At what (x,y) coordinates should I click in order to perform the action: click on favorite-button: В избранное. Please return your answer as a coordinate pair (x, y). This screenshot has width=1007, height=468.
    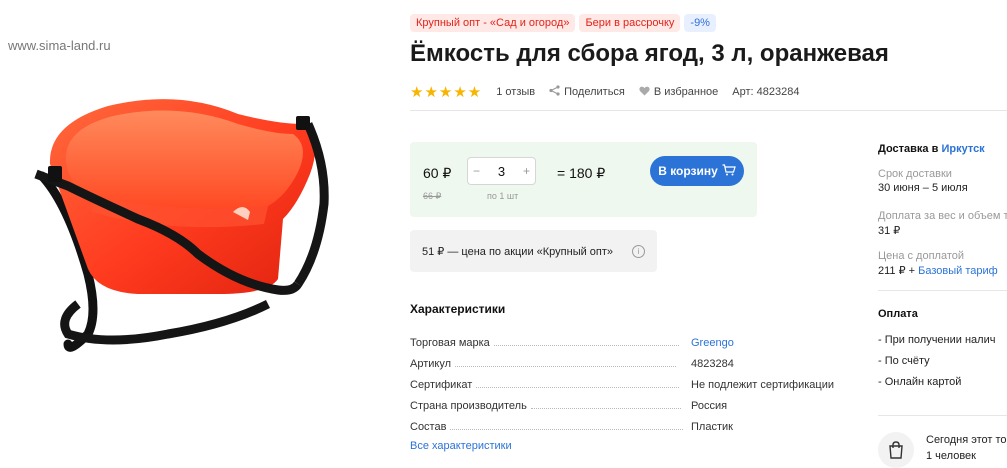
    Looking at the image, I should click on (678, 92).